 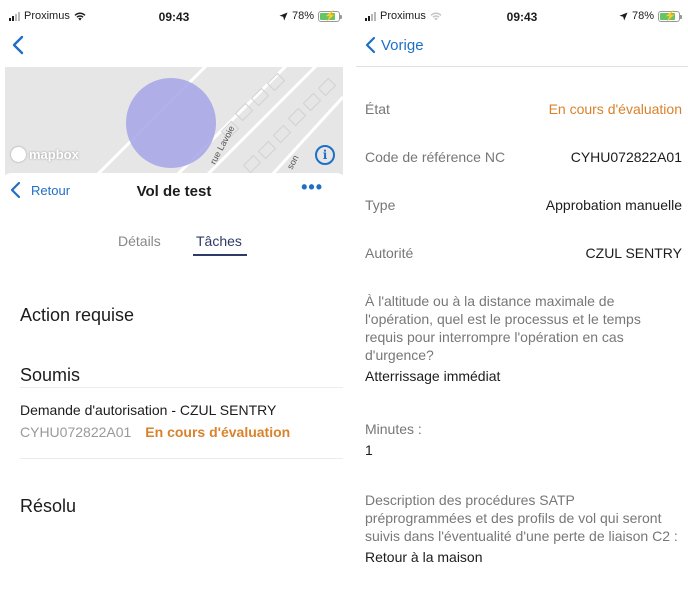 I want to click on section-resolu: Résolu, so click(x=48, y=506).